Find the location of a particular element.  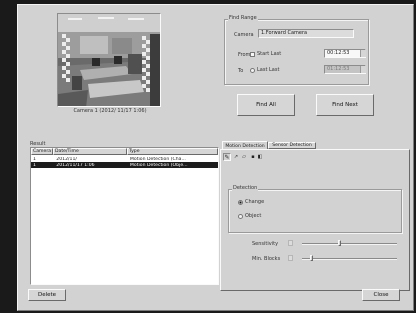

to-radio is located at coordinates (252, 70).